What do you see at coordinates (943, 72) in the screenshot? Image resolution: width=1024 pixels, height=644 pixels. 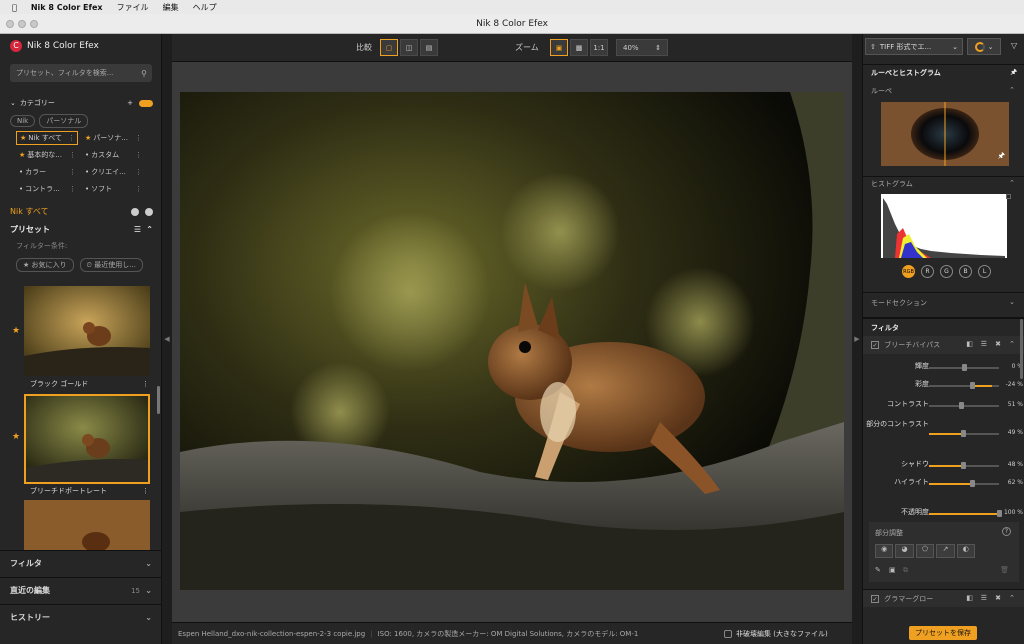 I see `loupe-histogram-header: ルーペとヒストグラム 🖈` at bounding box center [943, 72].